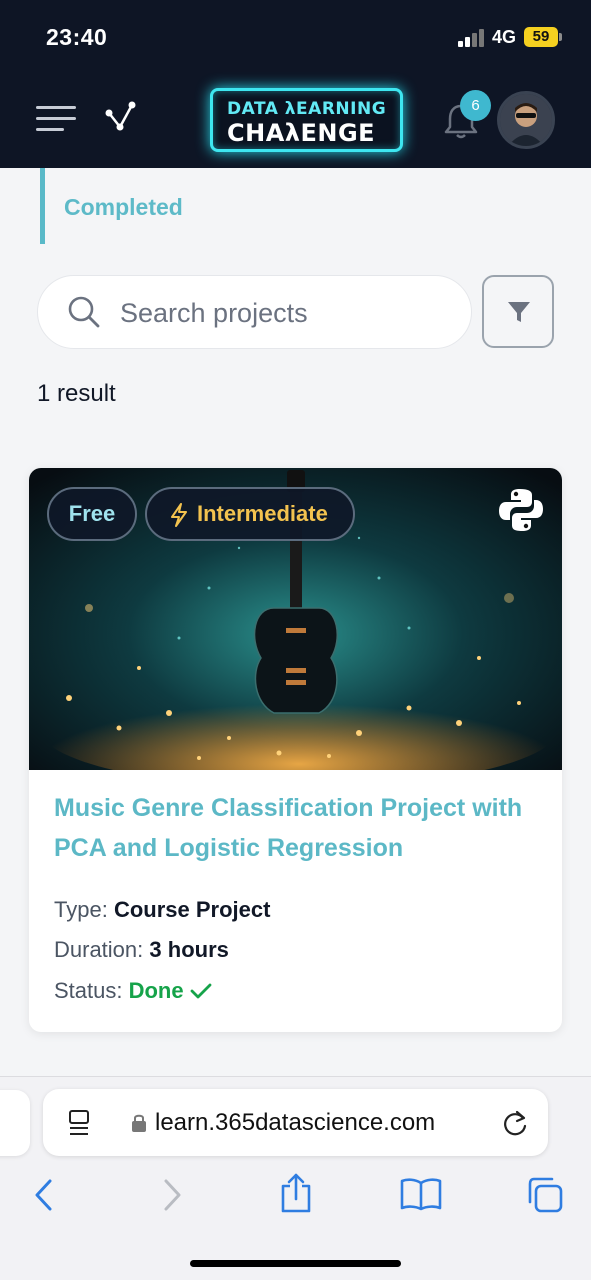 Image resolution: width=591 pixels, height=1280 pixels. Describe the element at coordinates (307, 109) in the screenshot. I see `logo-text-top: DATA λEARNING` at that location.